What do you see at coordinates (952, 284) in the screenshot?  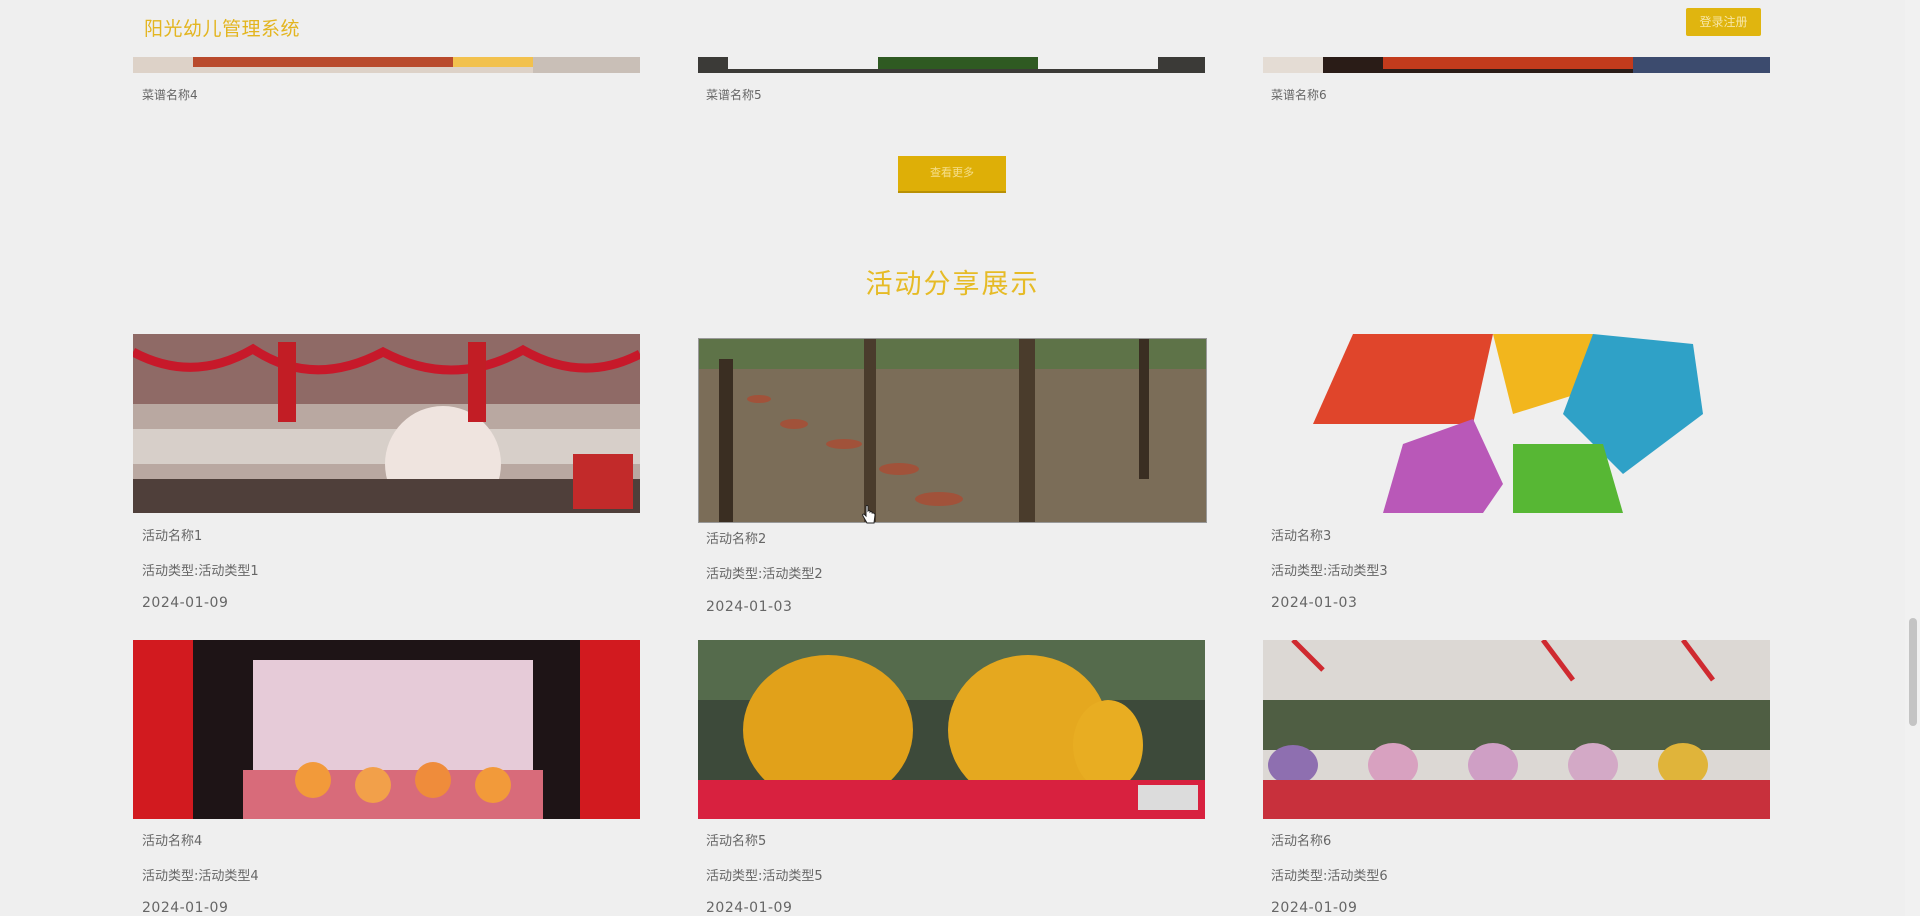 I see `section-title: 活动分享展示` at bounding box center [952, 284].